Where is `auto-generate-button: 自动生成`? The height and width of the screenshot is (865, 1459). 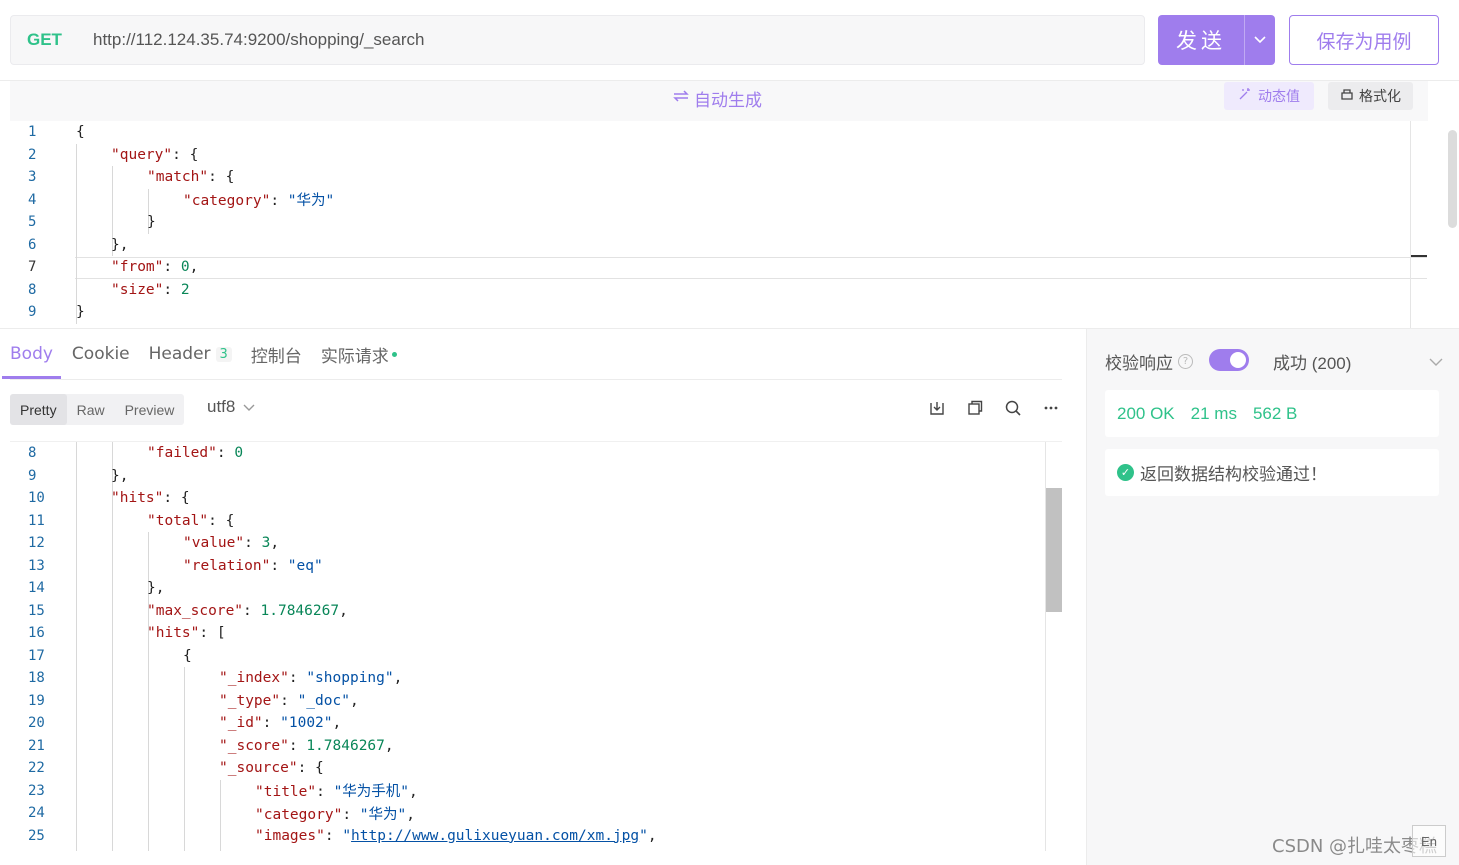
auto-generate-button: 自动生成 is located at coordinates (717, 98).